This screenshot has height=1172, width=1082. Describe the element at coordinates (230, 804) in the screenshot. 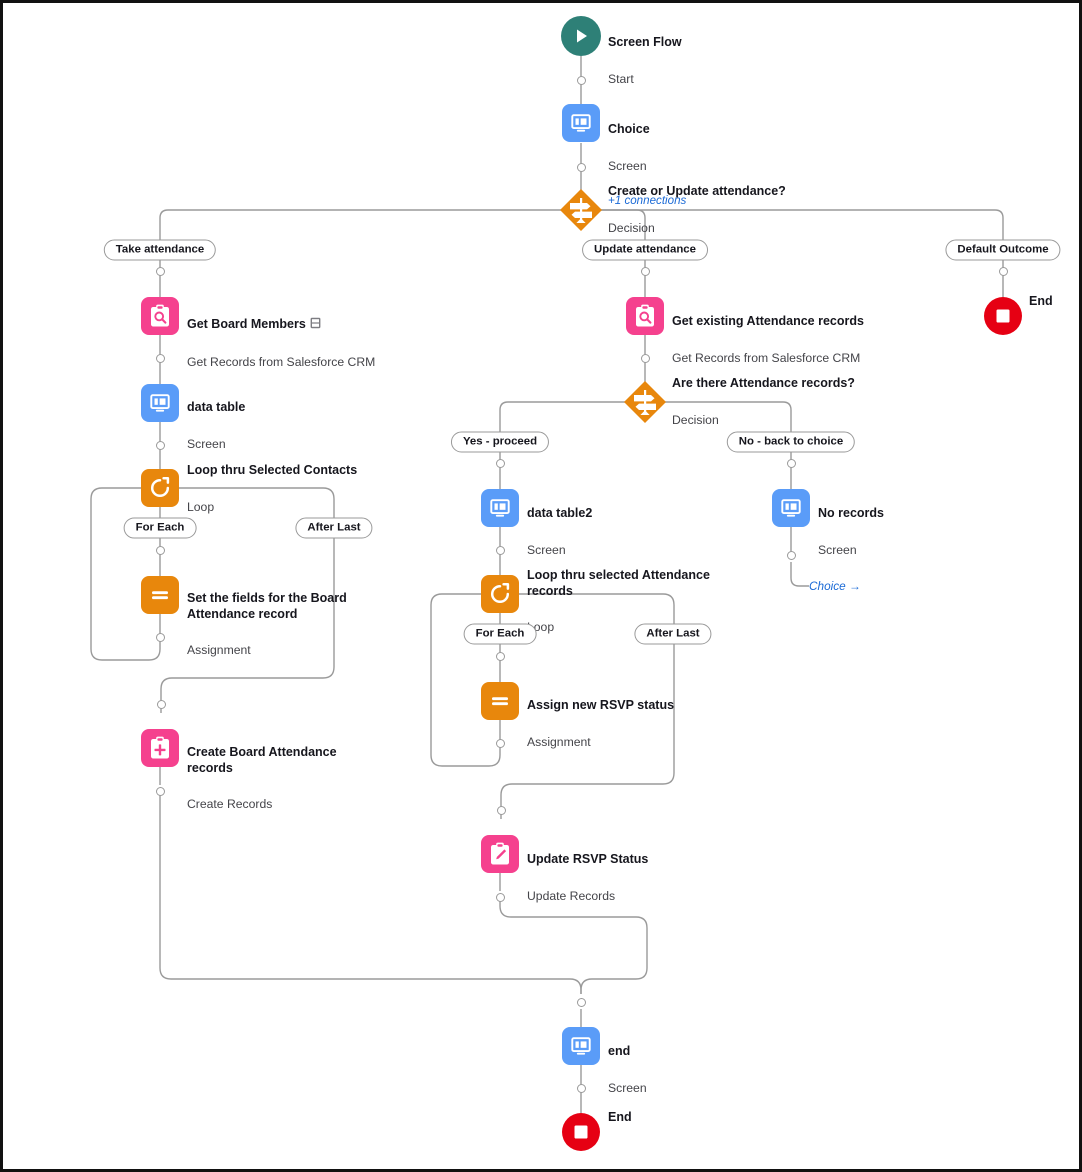

I see `node-create-records-subtitle: Create Records` at that location.